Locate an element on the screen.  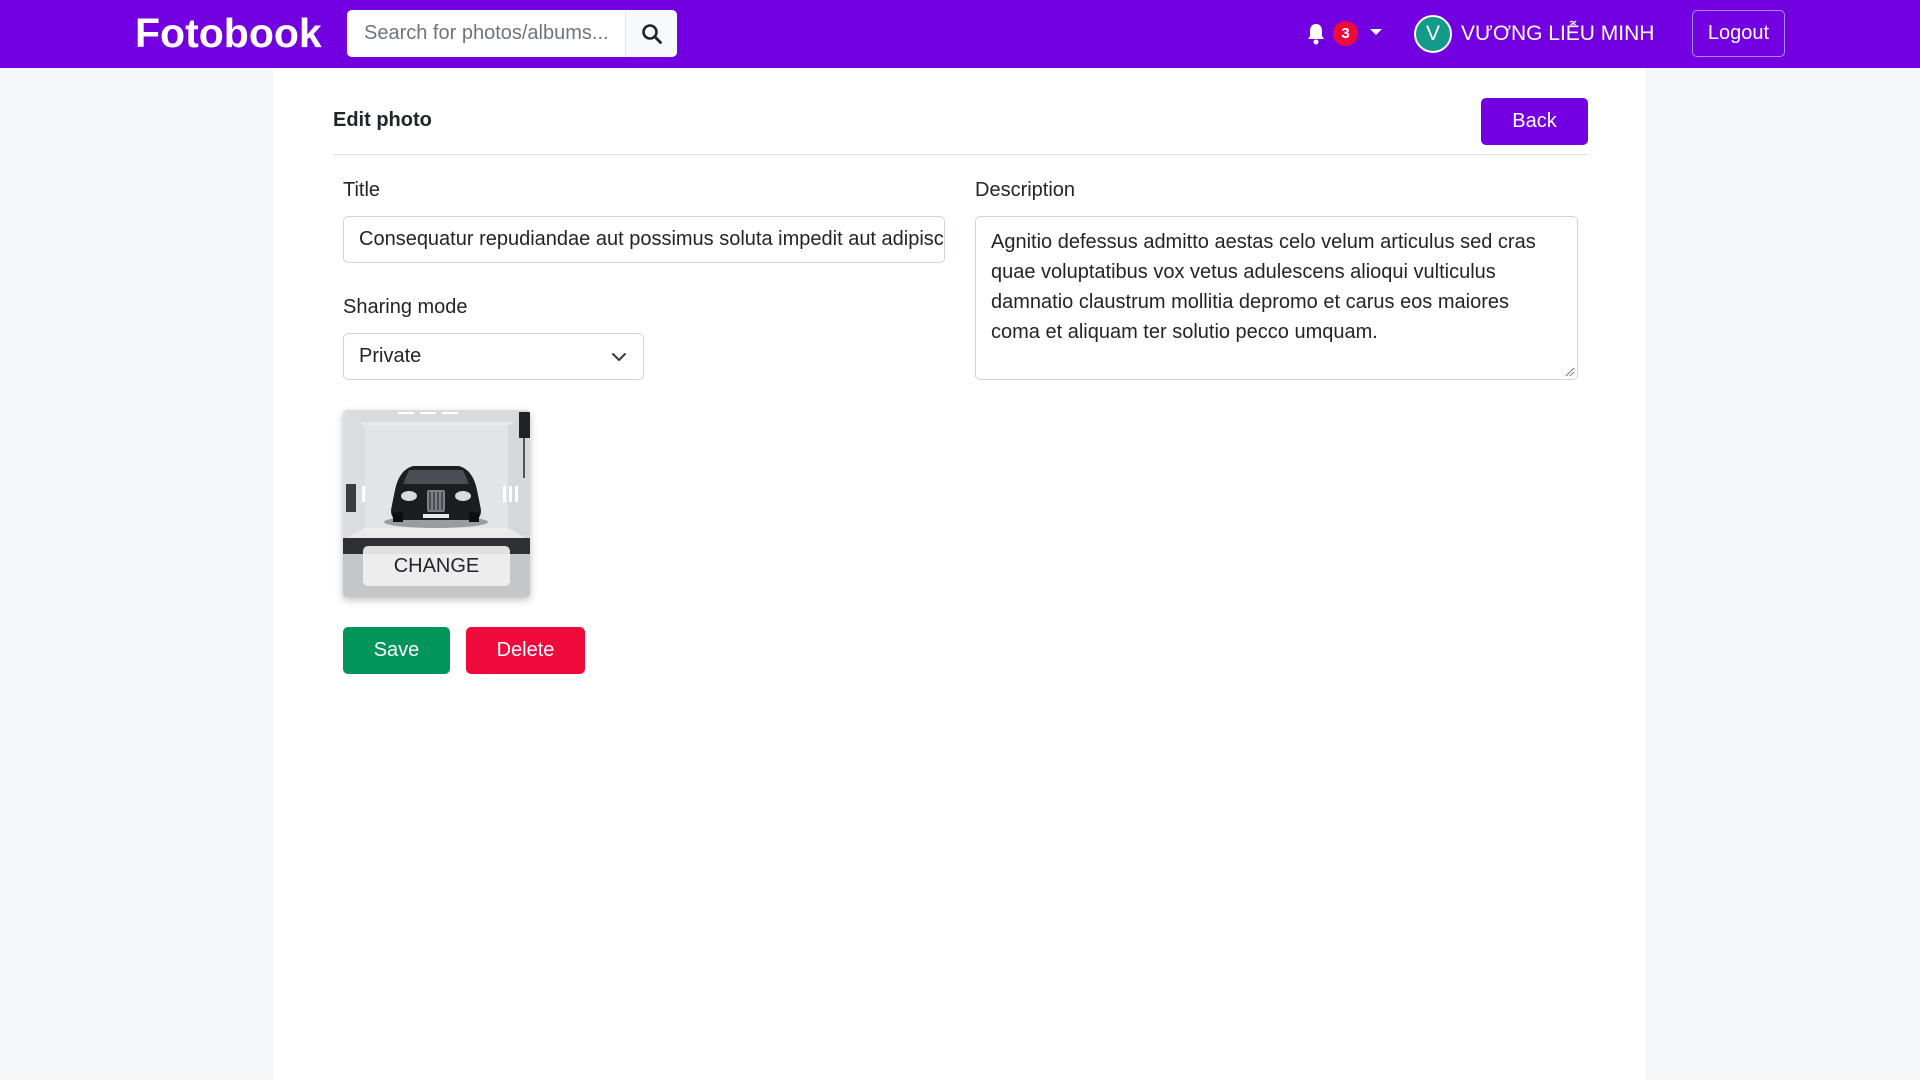
search-icon is located at coordinates (651, 33).